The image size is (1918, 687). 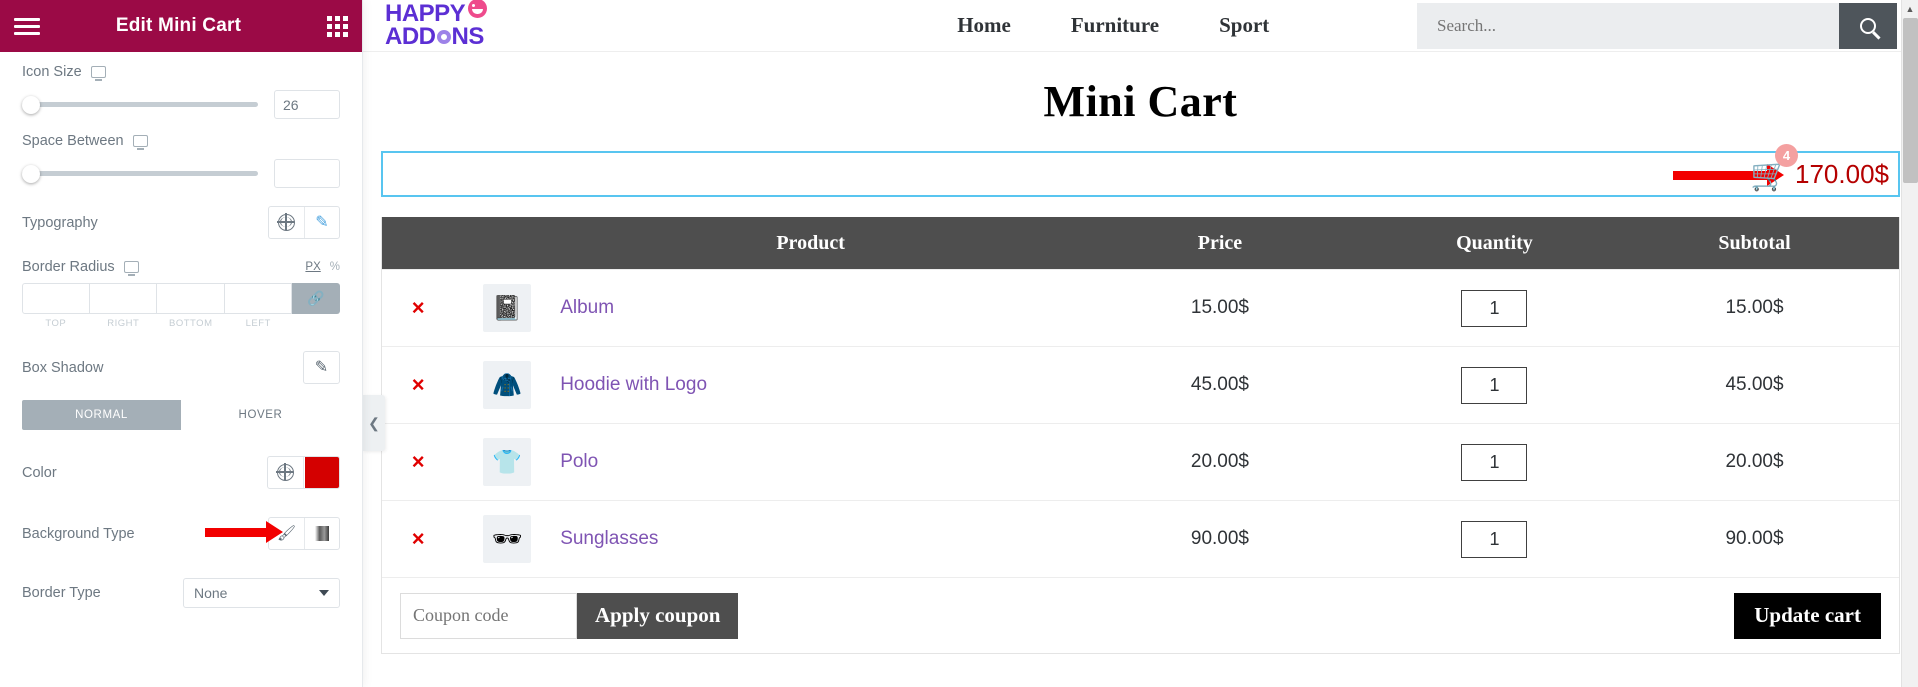 I want to click on table-row: × 📓 Album 15.00$ 1 15.00$, so click(x=1140, y=307).